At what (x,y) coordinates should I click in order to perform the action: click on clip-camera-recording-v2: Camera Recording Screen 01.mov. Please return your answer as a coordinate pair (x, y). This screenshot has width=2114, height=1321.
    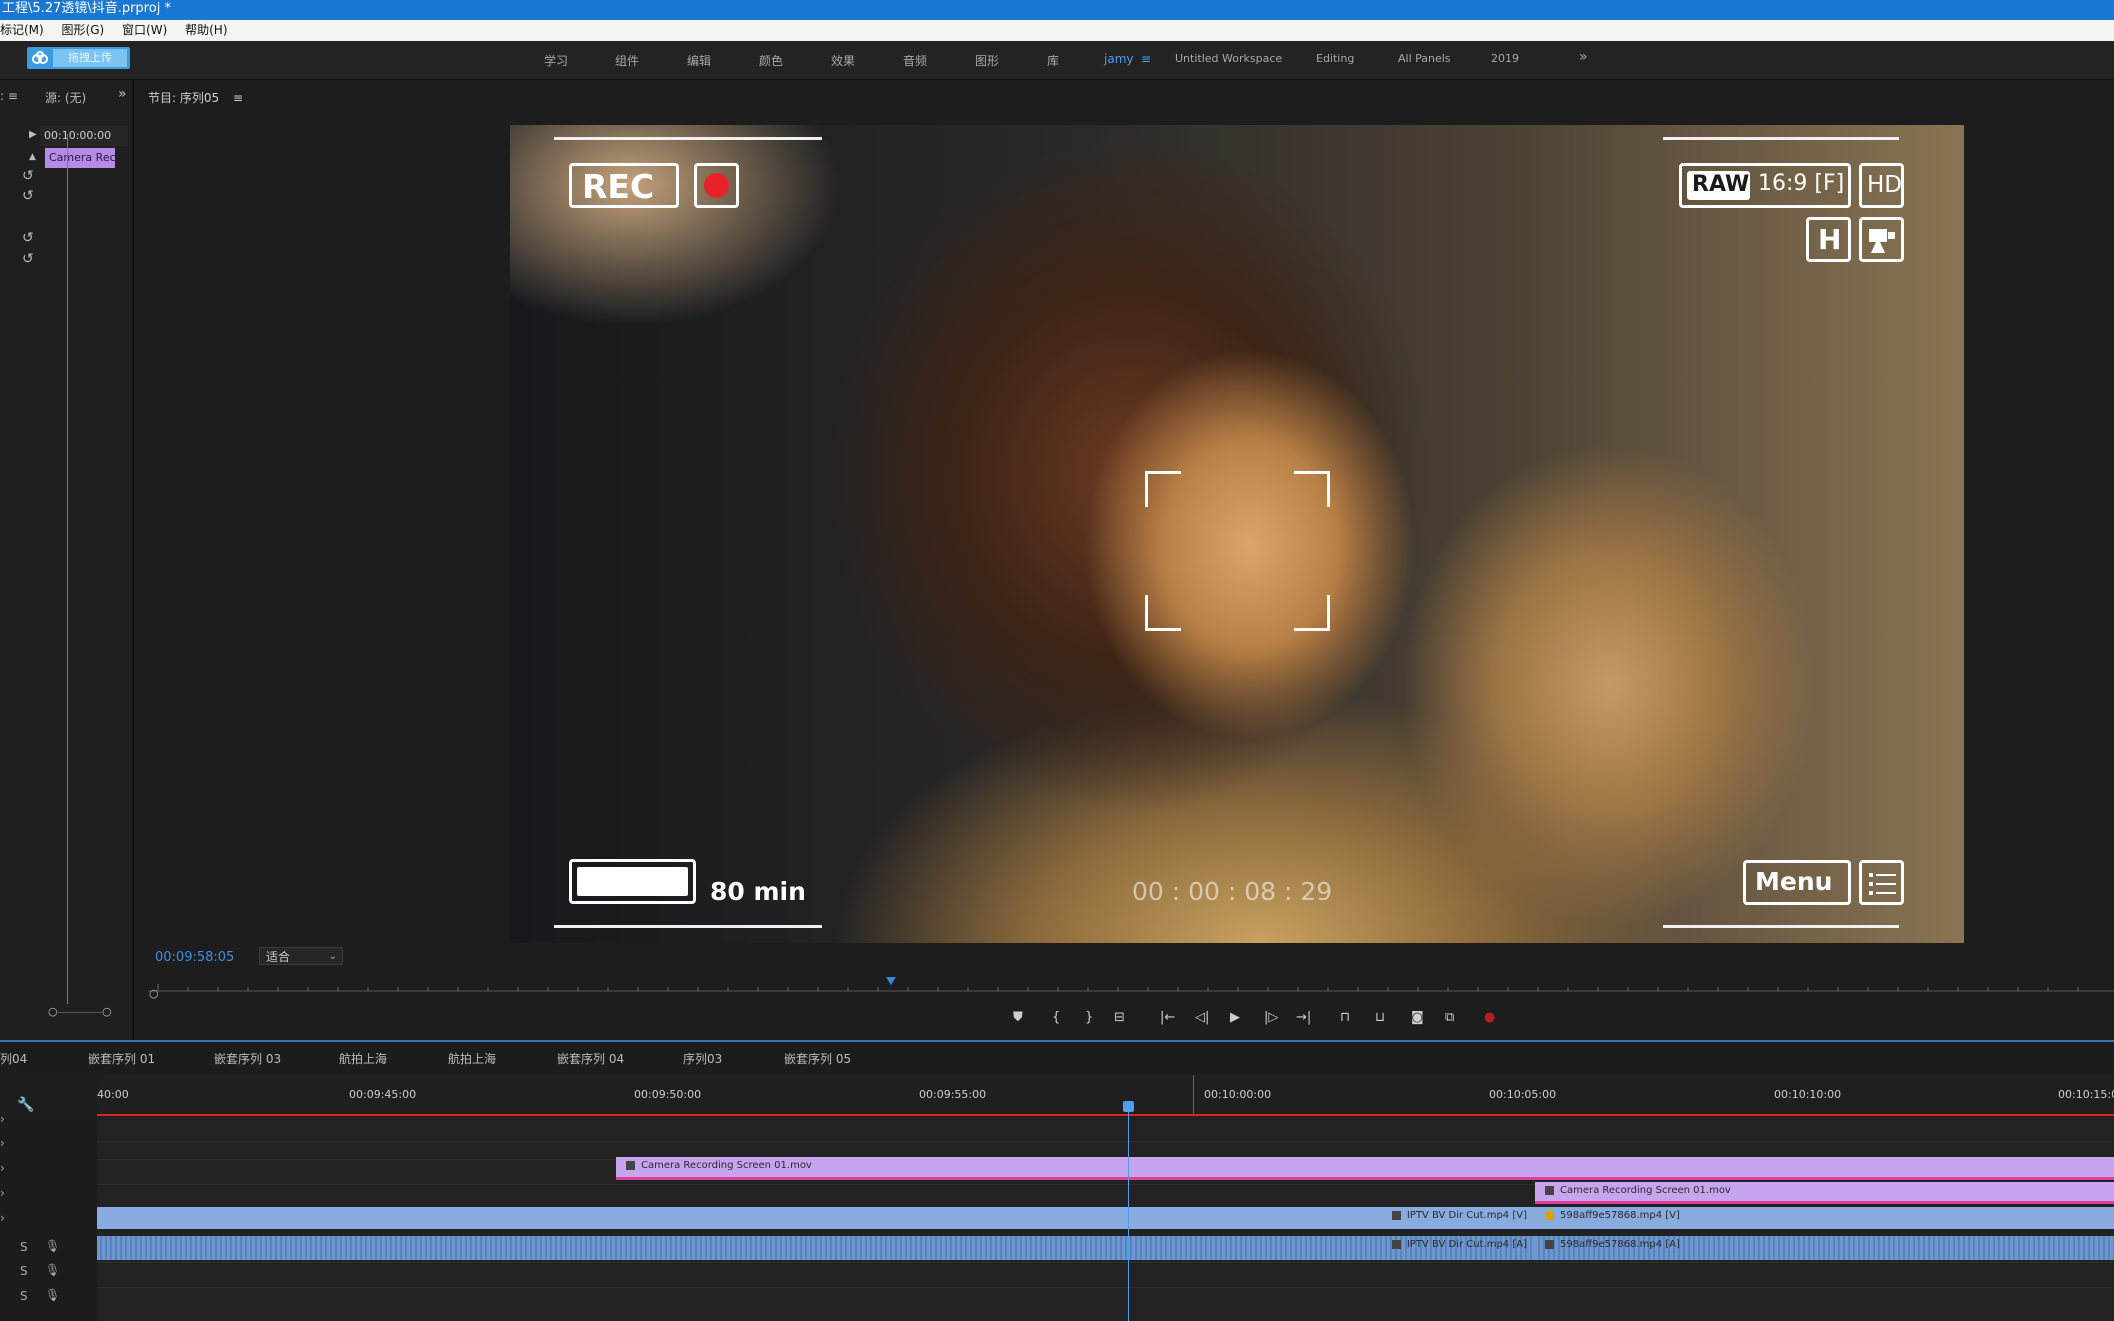
    Looking at the image, I should click on (1824, 1193).